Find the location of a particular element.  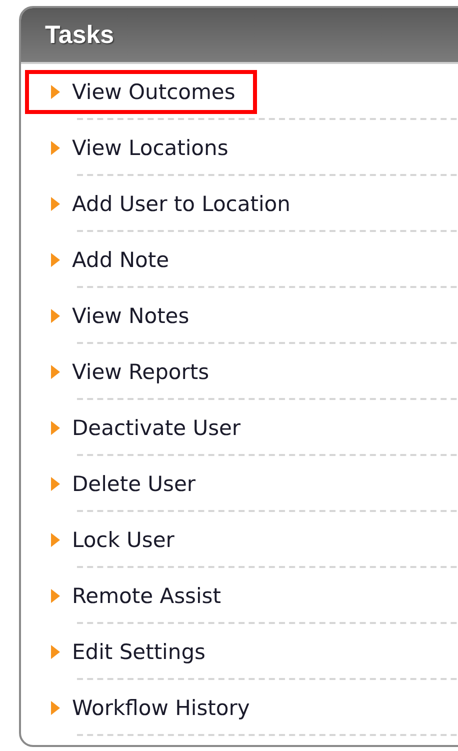

task-link: Lock User is located at coordinates (123, 540).